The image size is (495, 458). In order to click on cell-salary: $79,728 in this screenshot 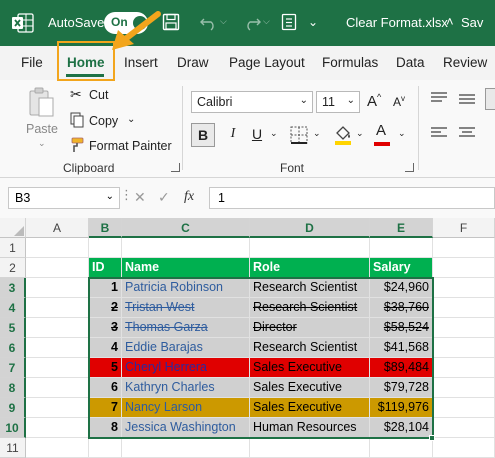, I will do `click(401, 388)`.